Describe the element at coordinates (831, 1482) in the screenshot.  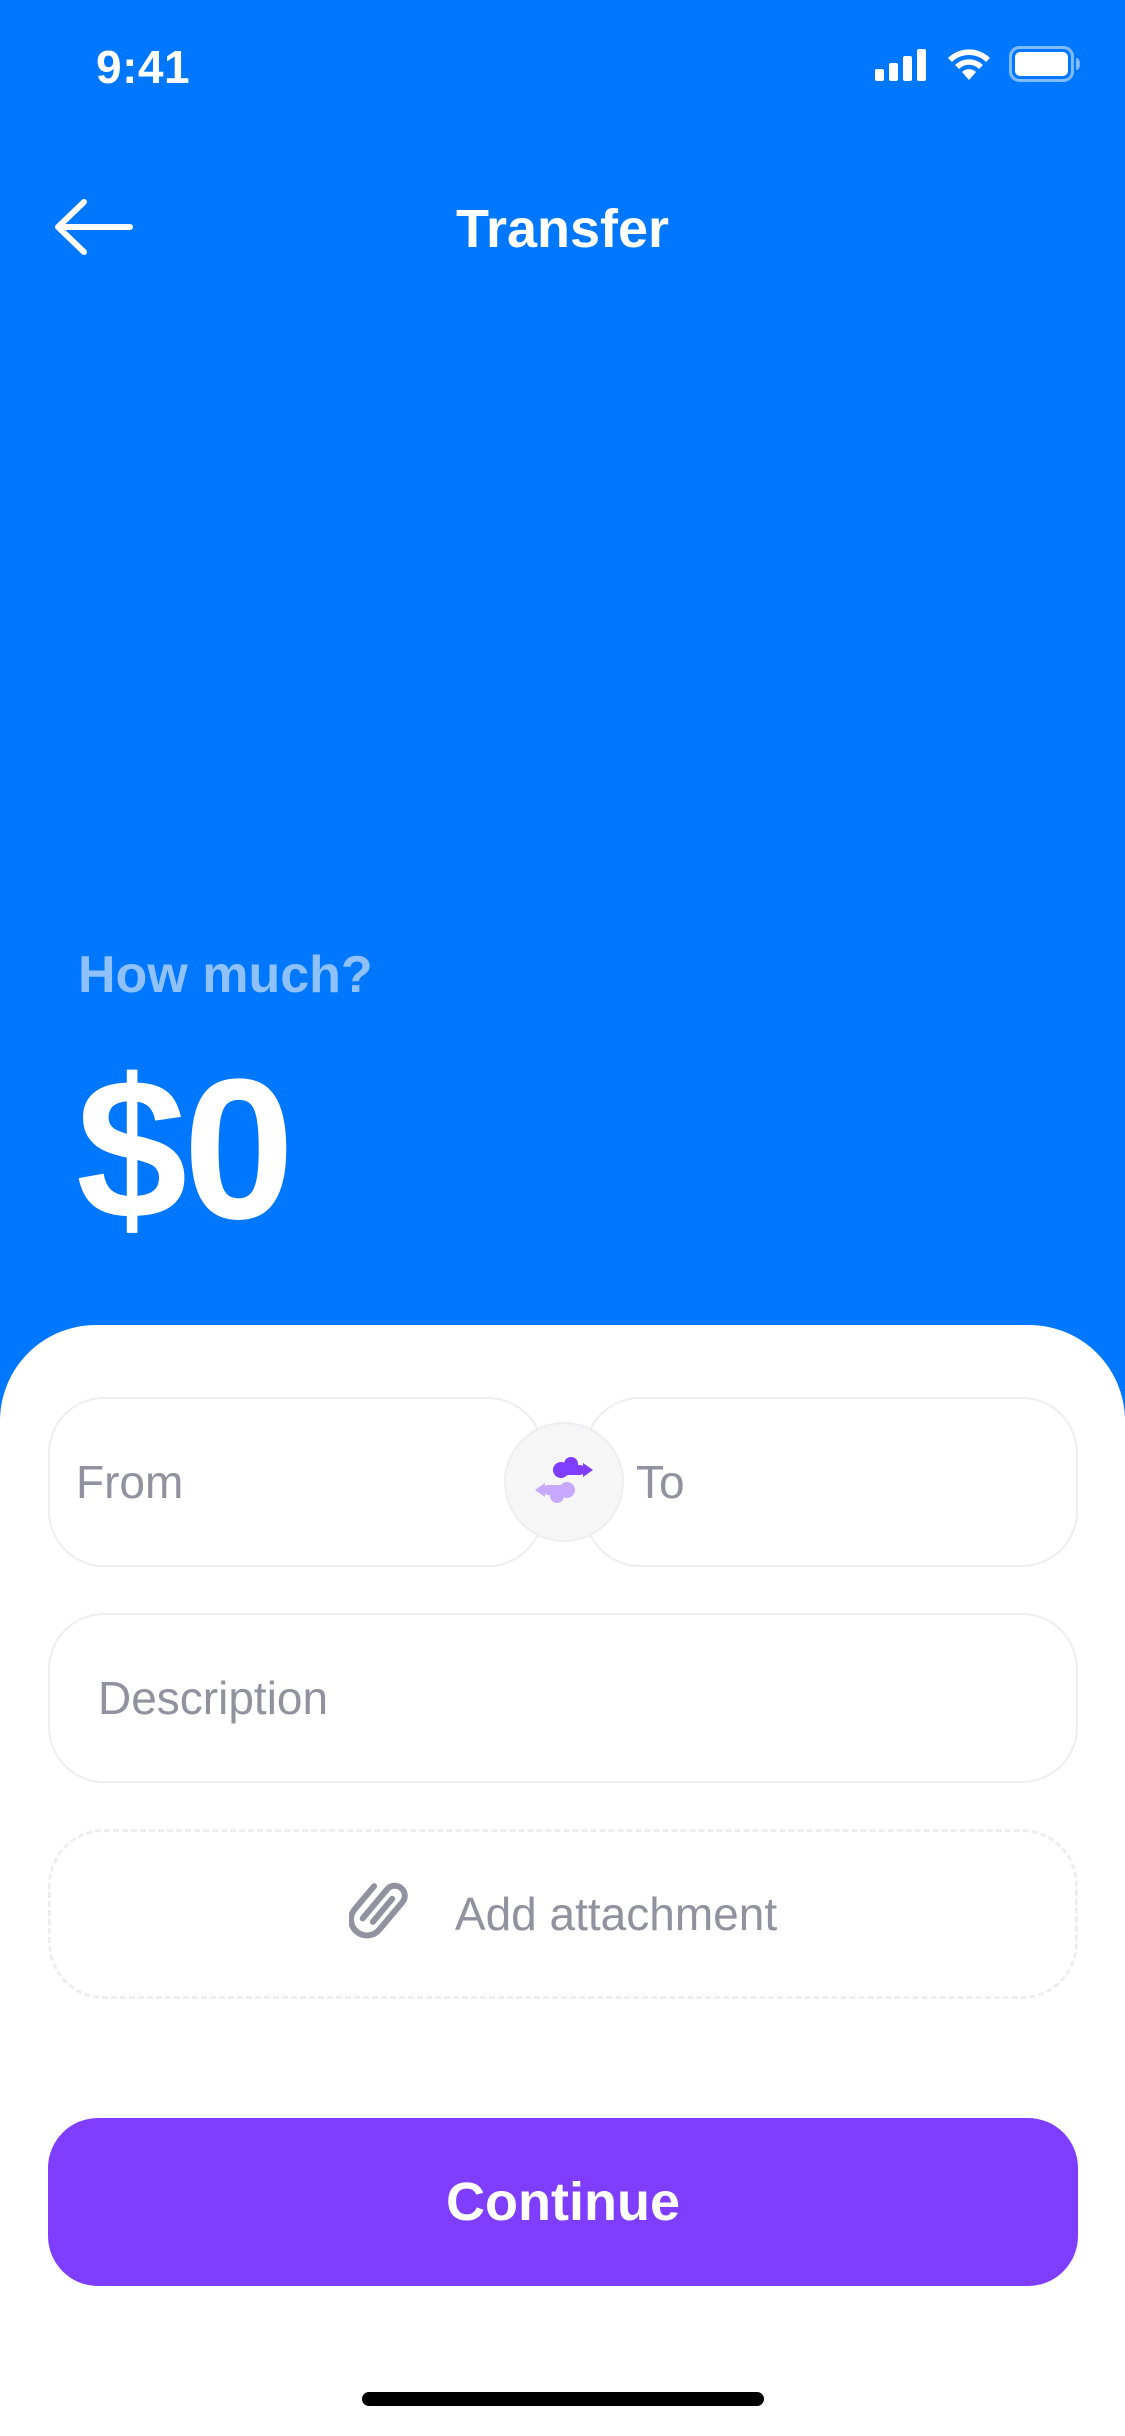
I see `to-field: To` at that location.